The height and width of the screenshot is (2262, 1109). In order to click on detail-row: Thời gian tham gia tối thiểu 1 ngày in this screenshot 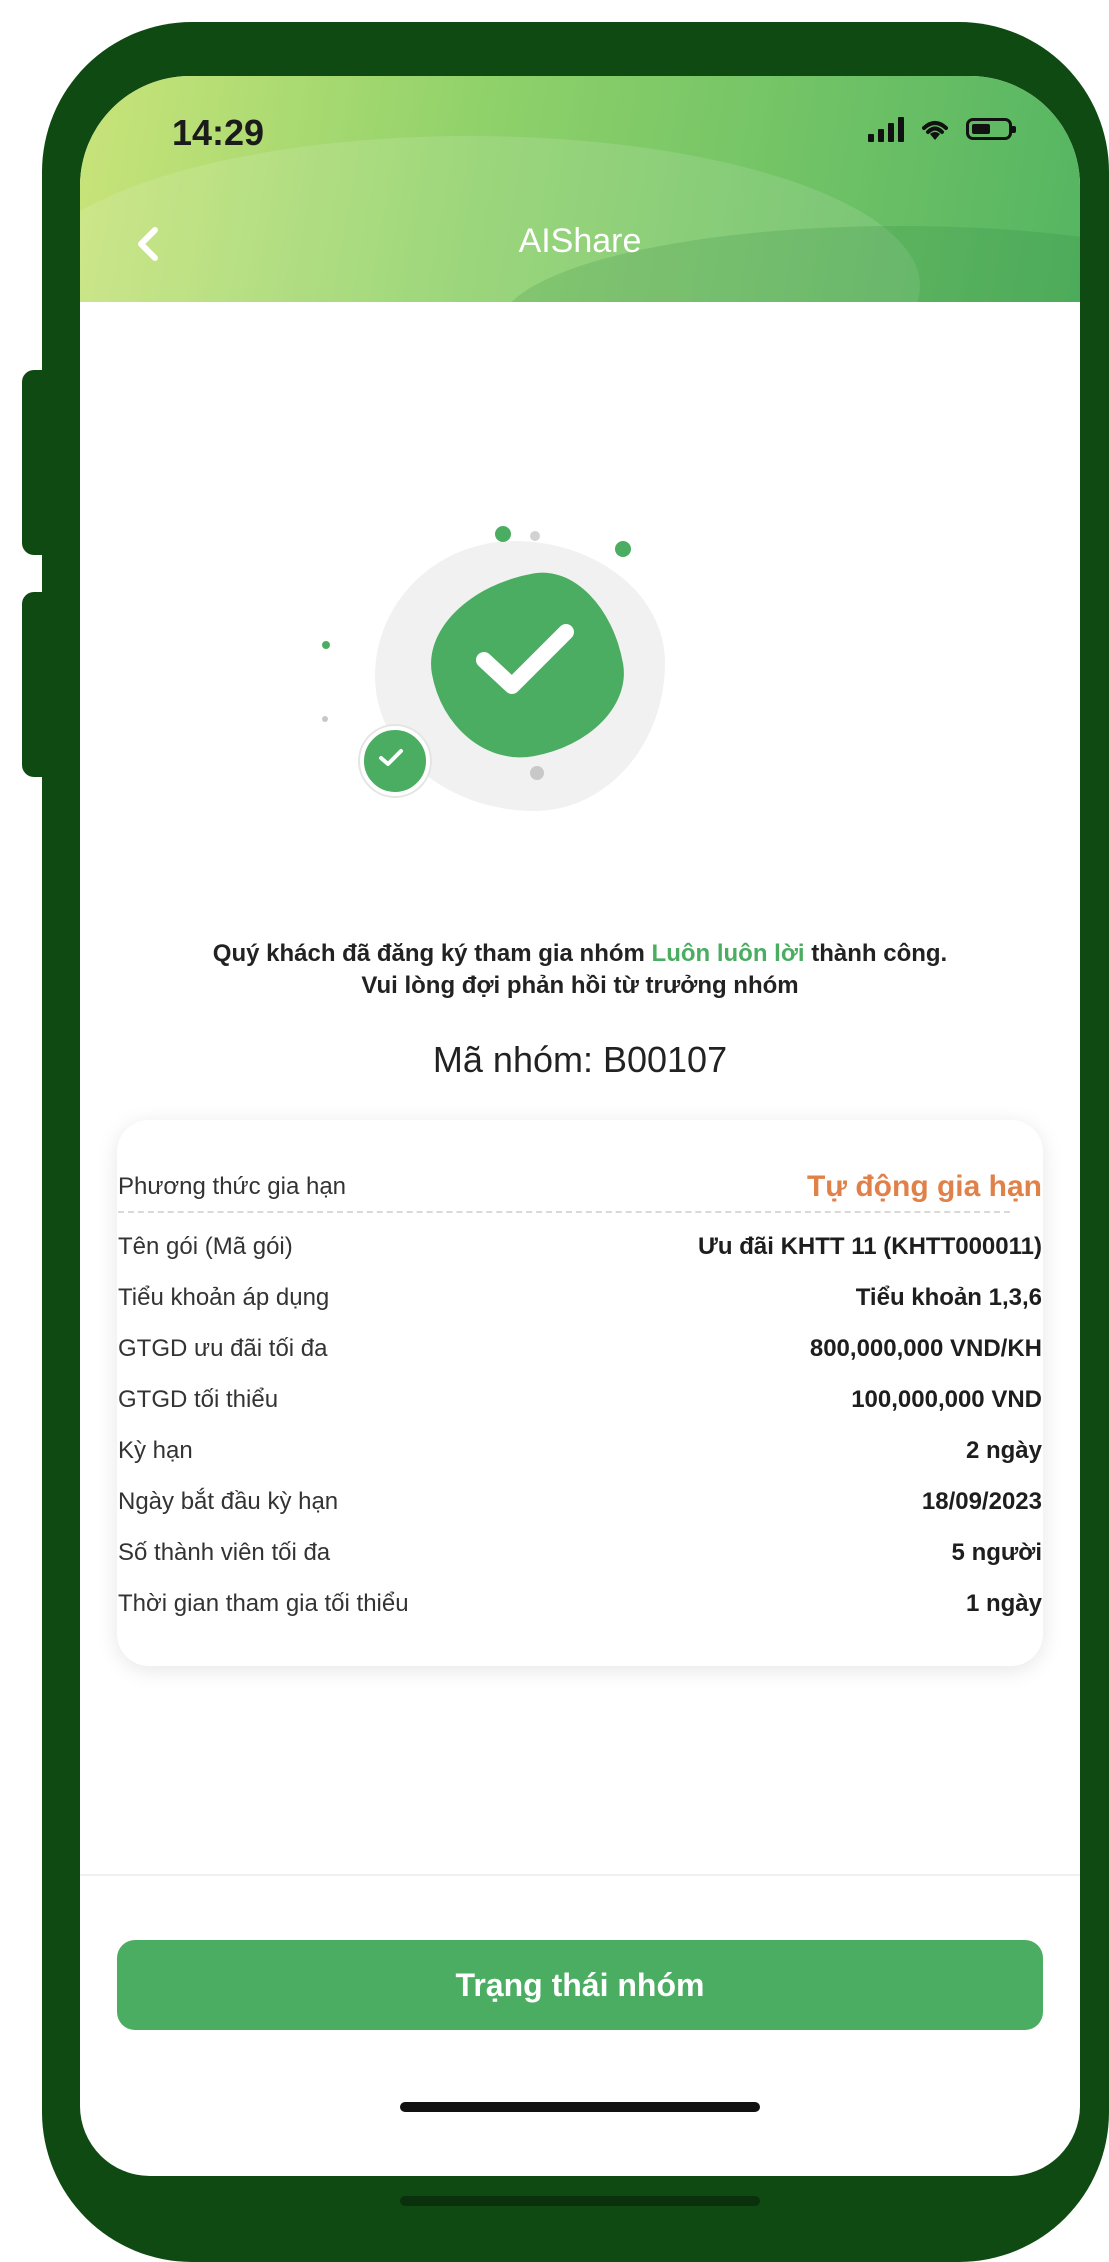, I will do `click(580, 1604)`.